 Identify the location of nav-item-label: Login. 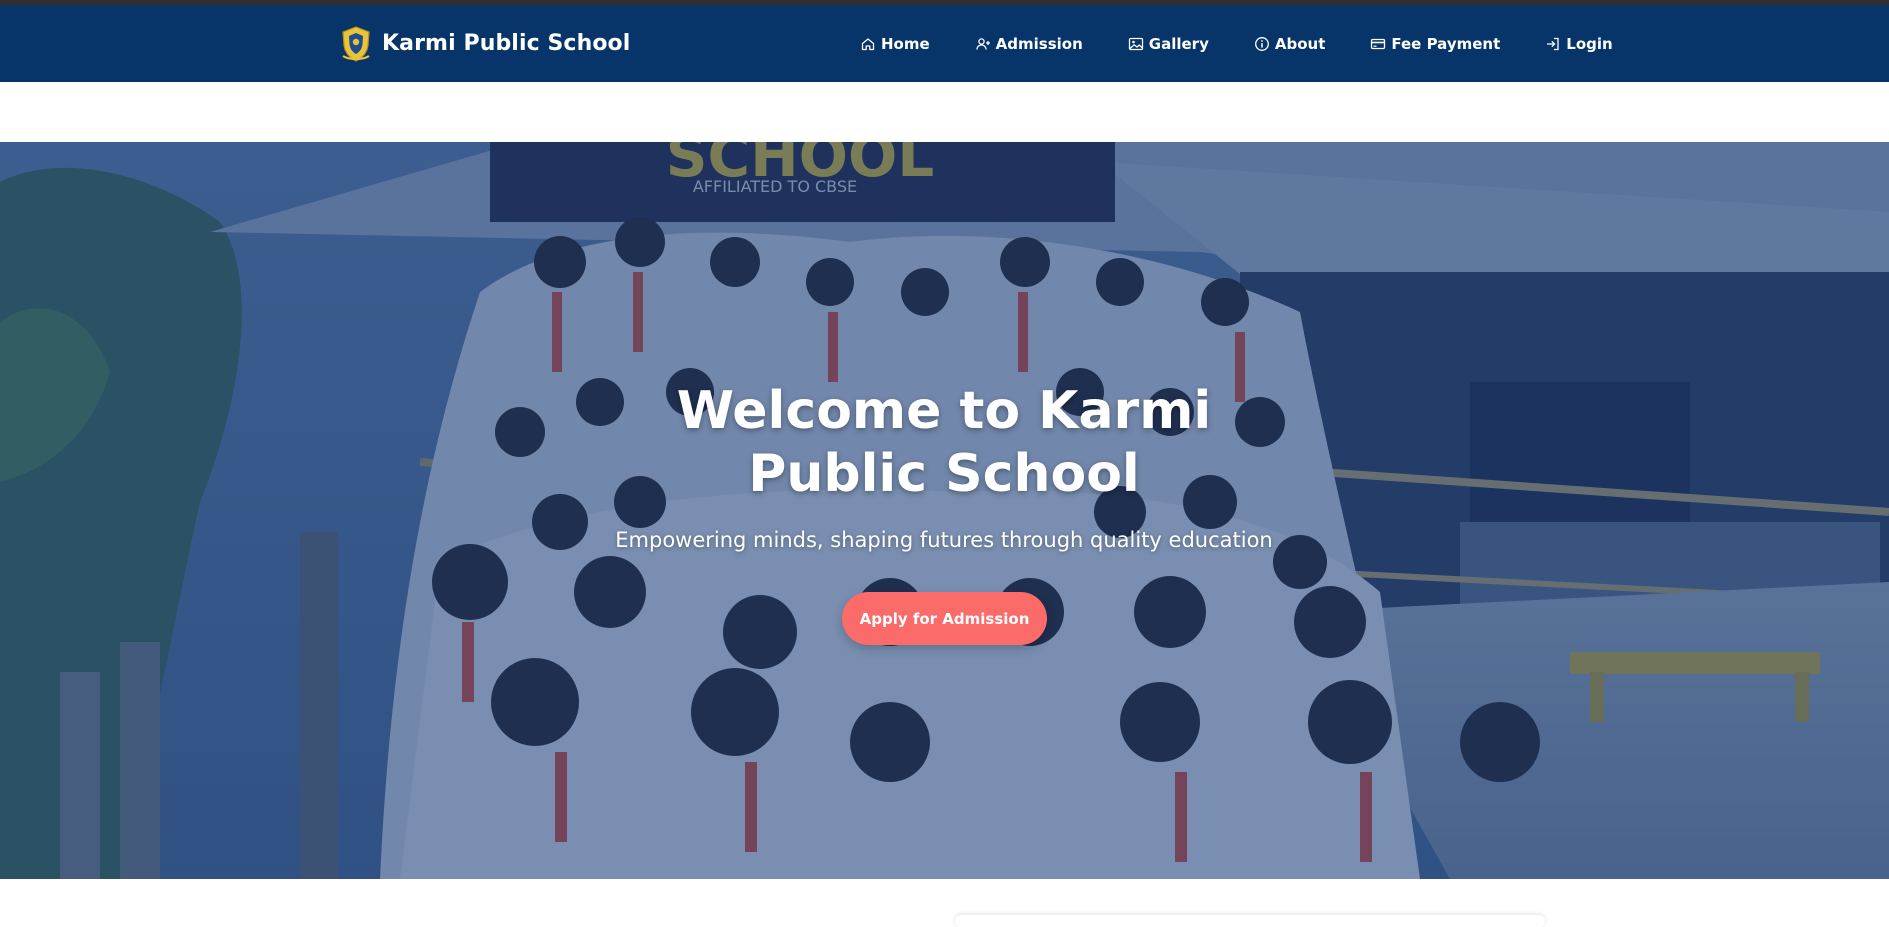
(1589, 43).